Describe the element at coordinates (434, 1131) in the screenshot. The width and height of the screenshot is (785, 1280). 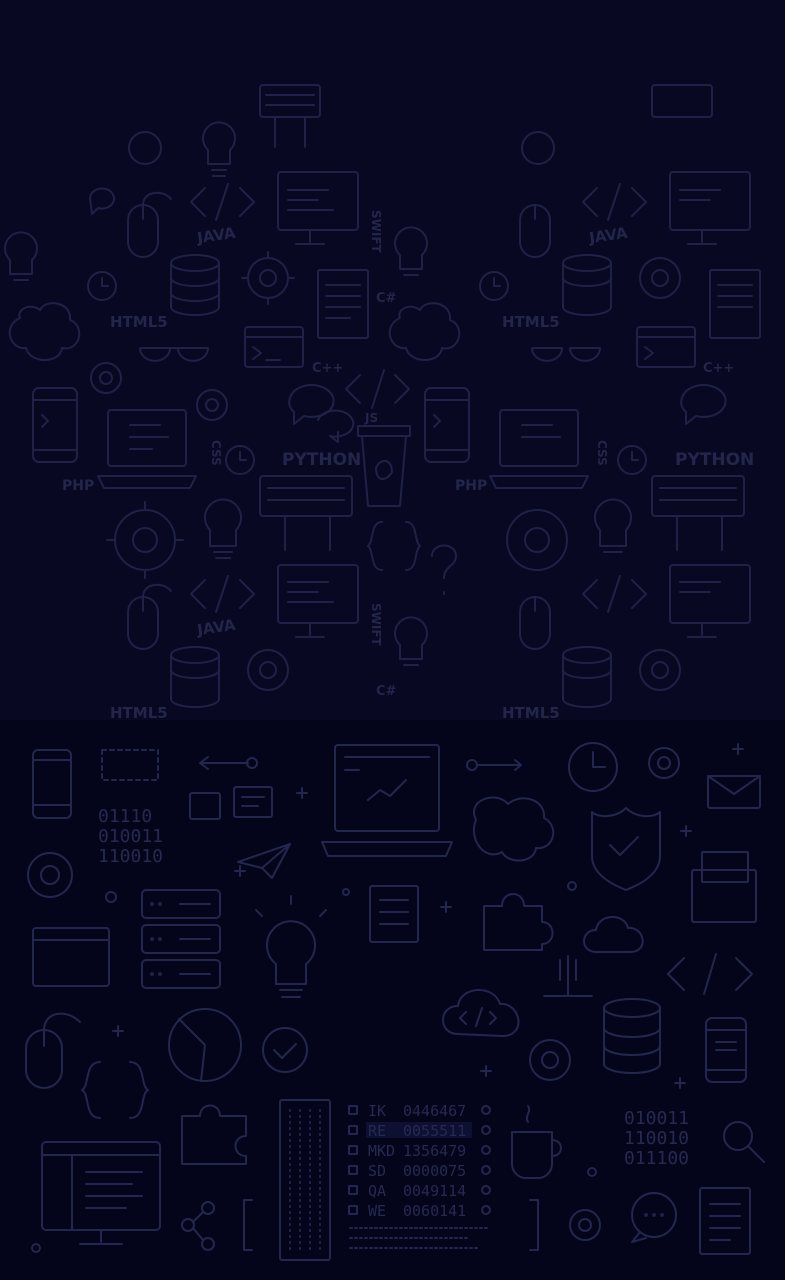
I see `svg-text: 0055511` at that location.